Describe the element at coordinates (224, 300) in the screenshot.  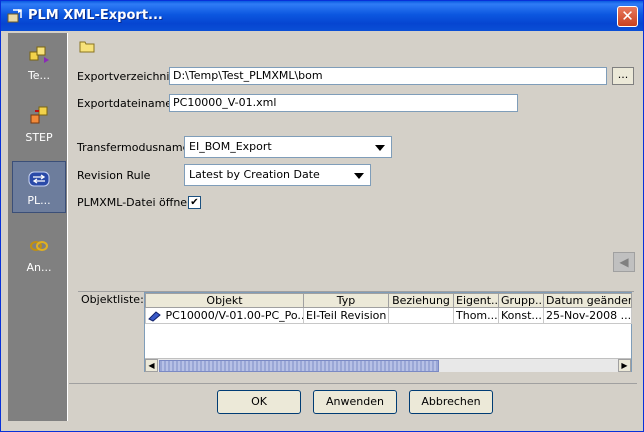
I see `column-header-objekt: Objekt` at that location.